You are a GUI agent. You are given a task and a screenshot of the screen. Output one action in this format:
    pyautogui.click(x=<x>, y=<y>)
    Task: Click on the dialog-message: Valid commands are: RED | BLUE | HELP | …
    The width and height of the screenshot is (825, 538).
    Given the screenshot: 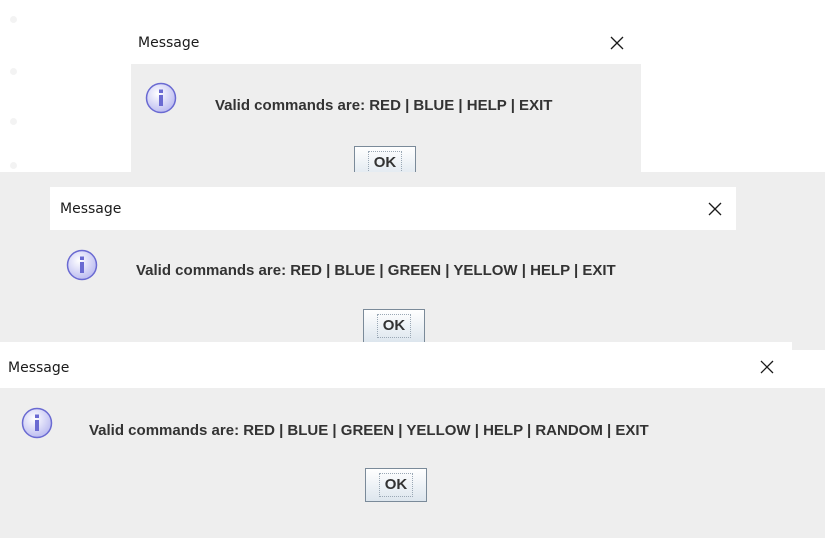 What is the action you would take?
    pyautogui.click(x=384, y=105)
    